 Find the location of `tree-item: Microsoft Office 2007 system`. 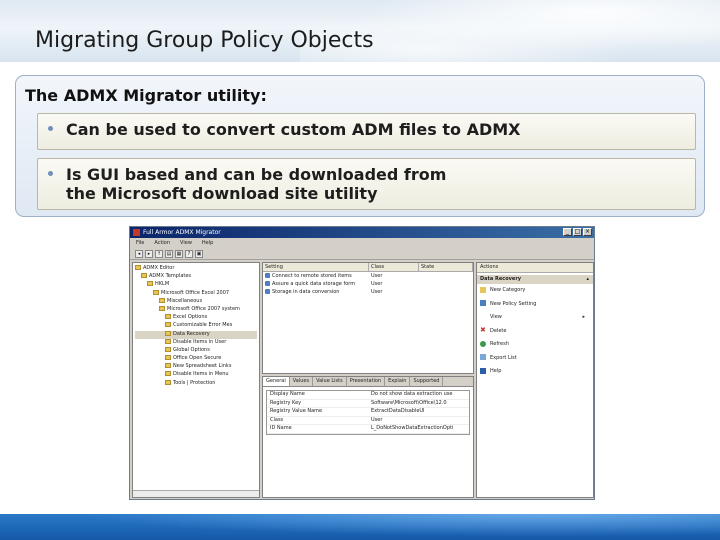

tree-item: Microsoft Office 2007 system is located at coordinates (196, 309).